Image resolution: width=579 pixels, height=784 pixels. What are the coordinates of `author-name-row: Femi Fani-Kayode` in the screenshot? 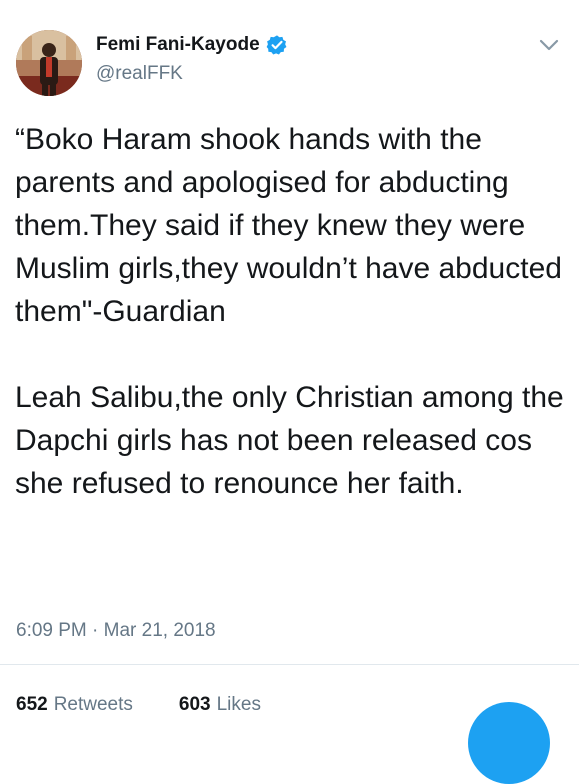 It's located at (192, 45).